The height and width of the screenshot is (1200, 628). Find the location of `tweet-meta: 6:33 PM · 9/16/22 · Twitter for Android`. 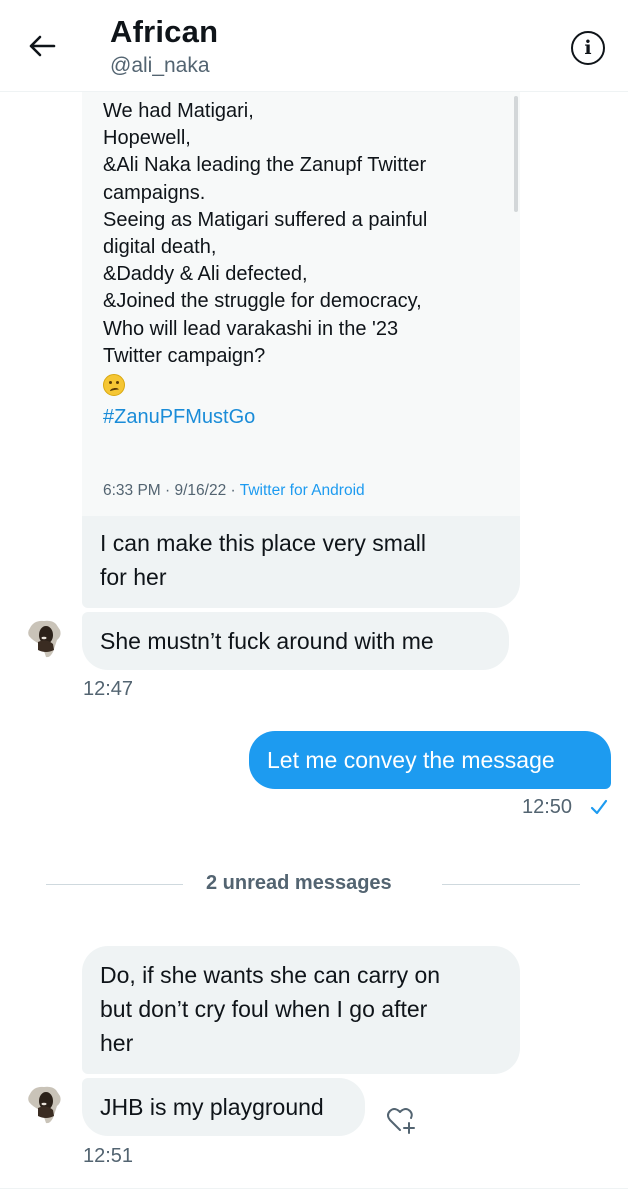

tweet-meta: 6:33 PM · 9/16/22 · Twitter for Android is located at coordinates (234, 491).